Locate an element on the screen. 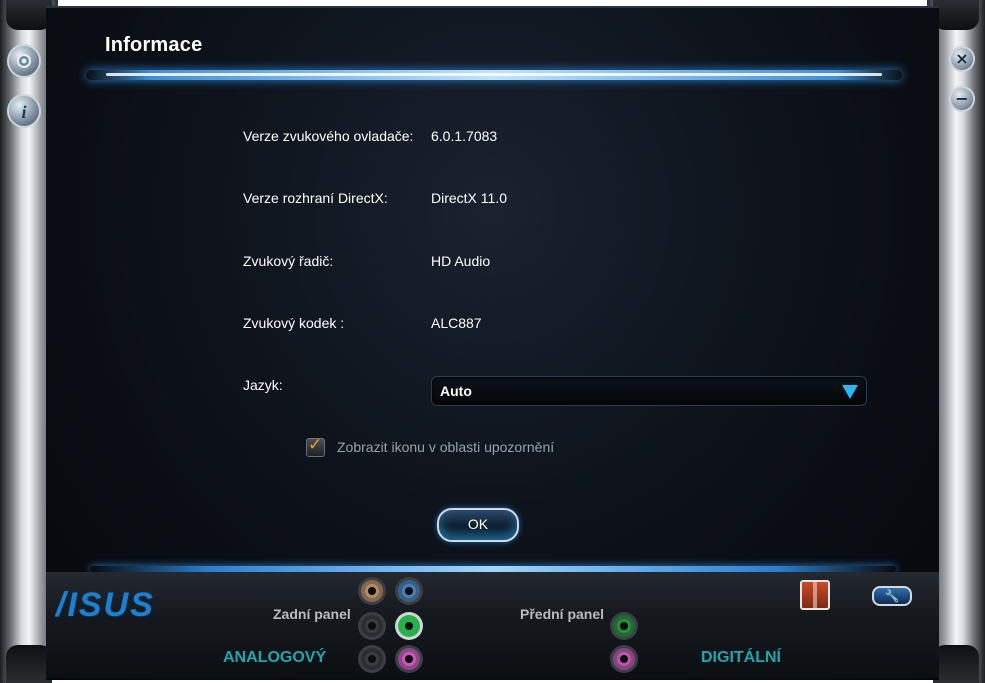  info-icon: i is located at coordinates (24, 111).